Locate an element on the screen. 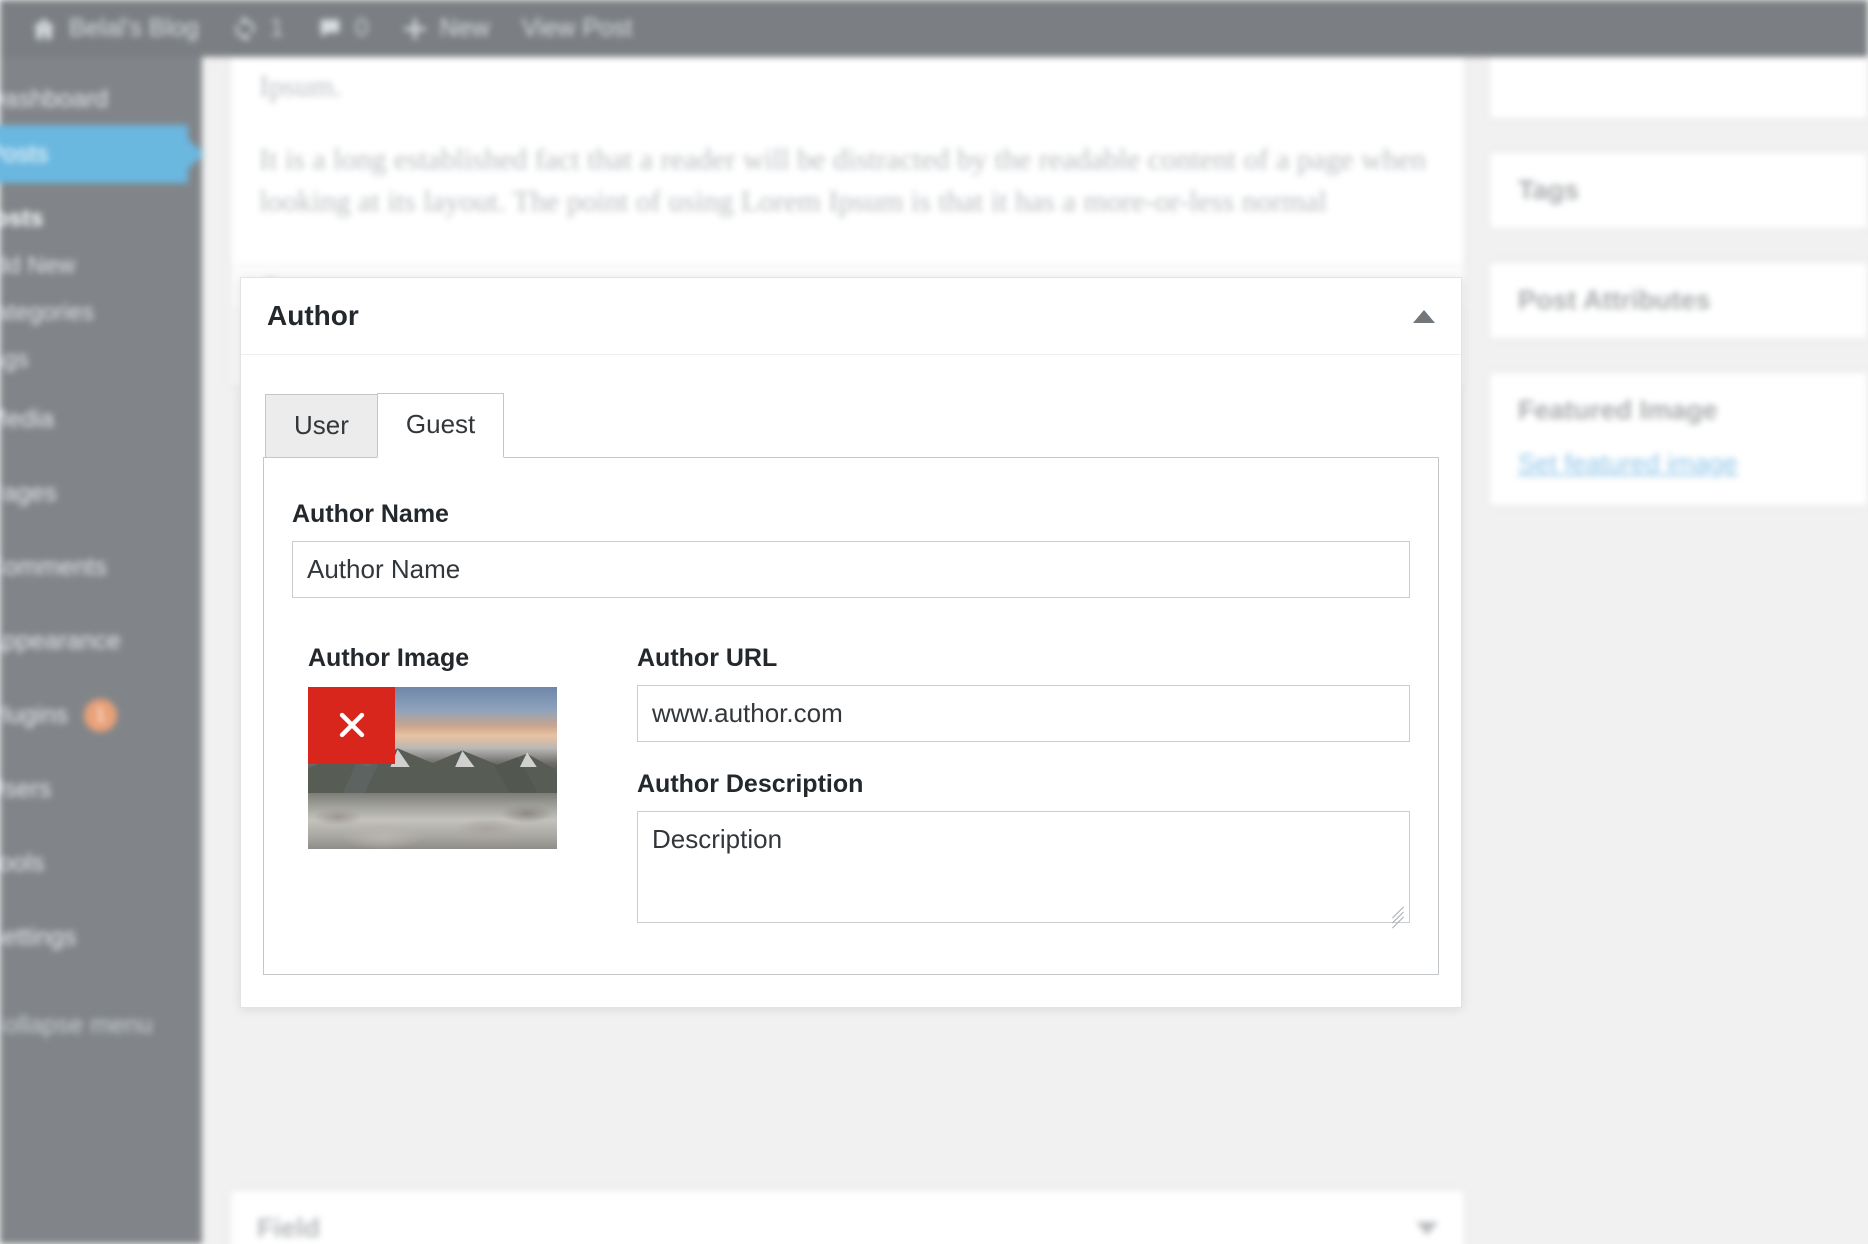  comments-count: 0 is located at coordinates (361, 28).